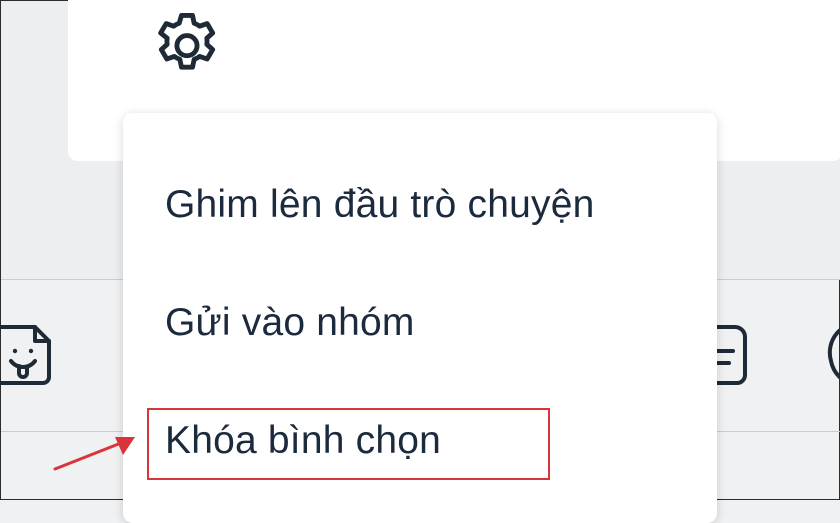  I want to click on highlight-box, so click(348, 444).